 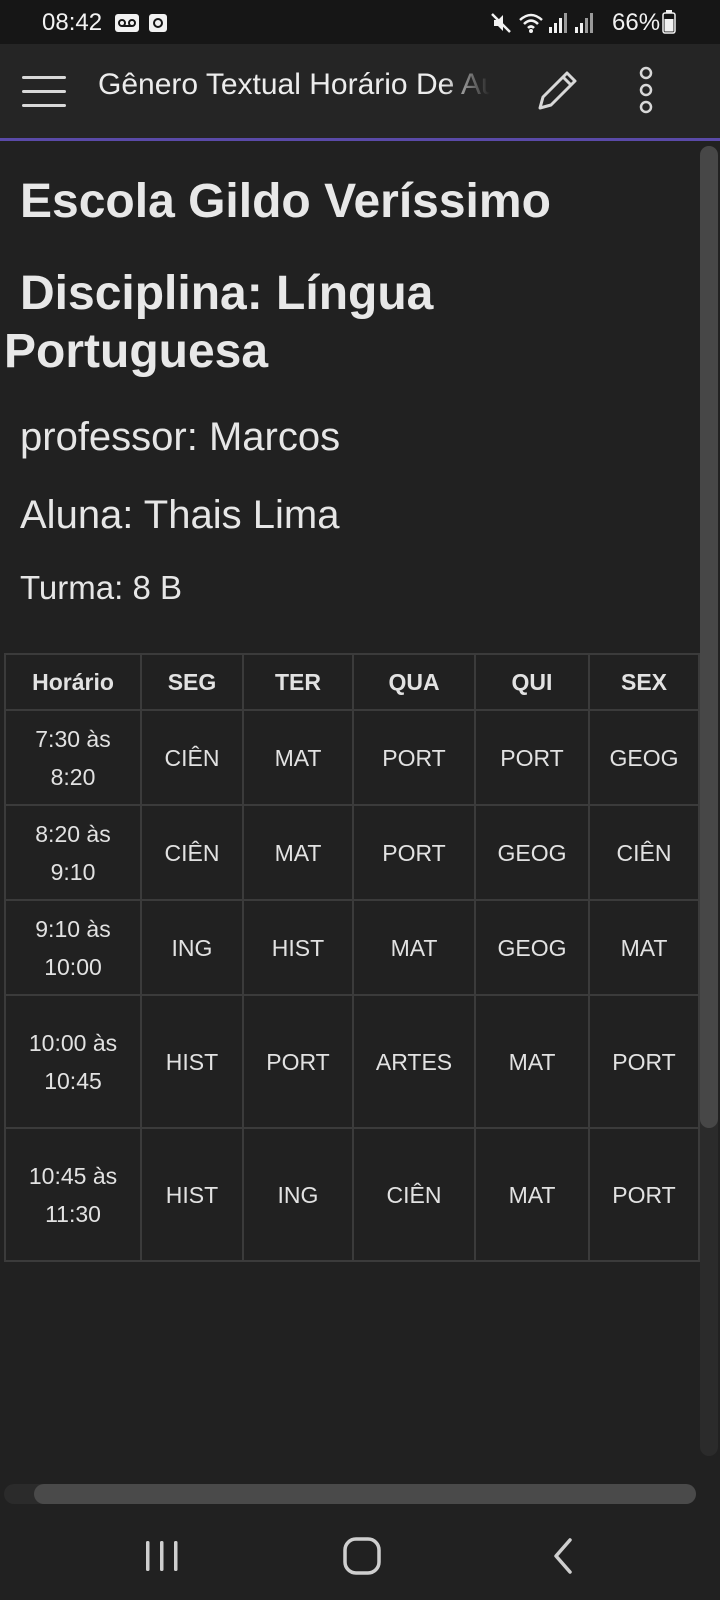 I want to click on table-row: 7:30 às 8:20 CIÊN MAT PORT PORT GEOG, so click(x=352, y=757).